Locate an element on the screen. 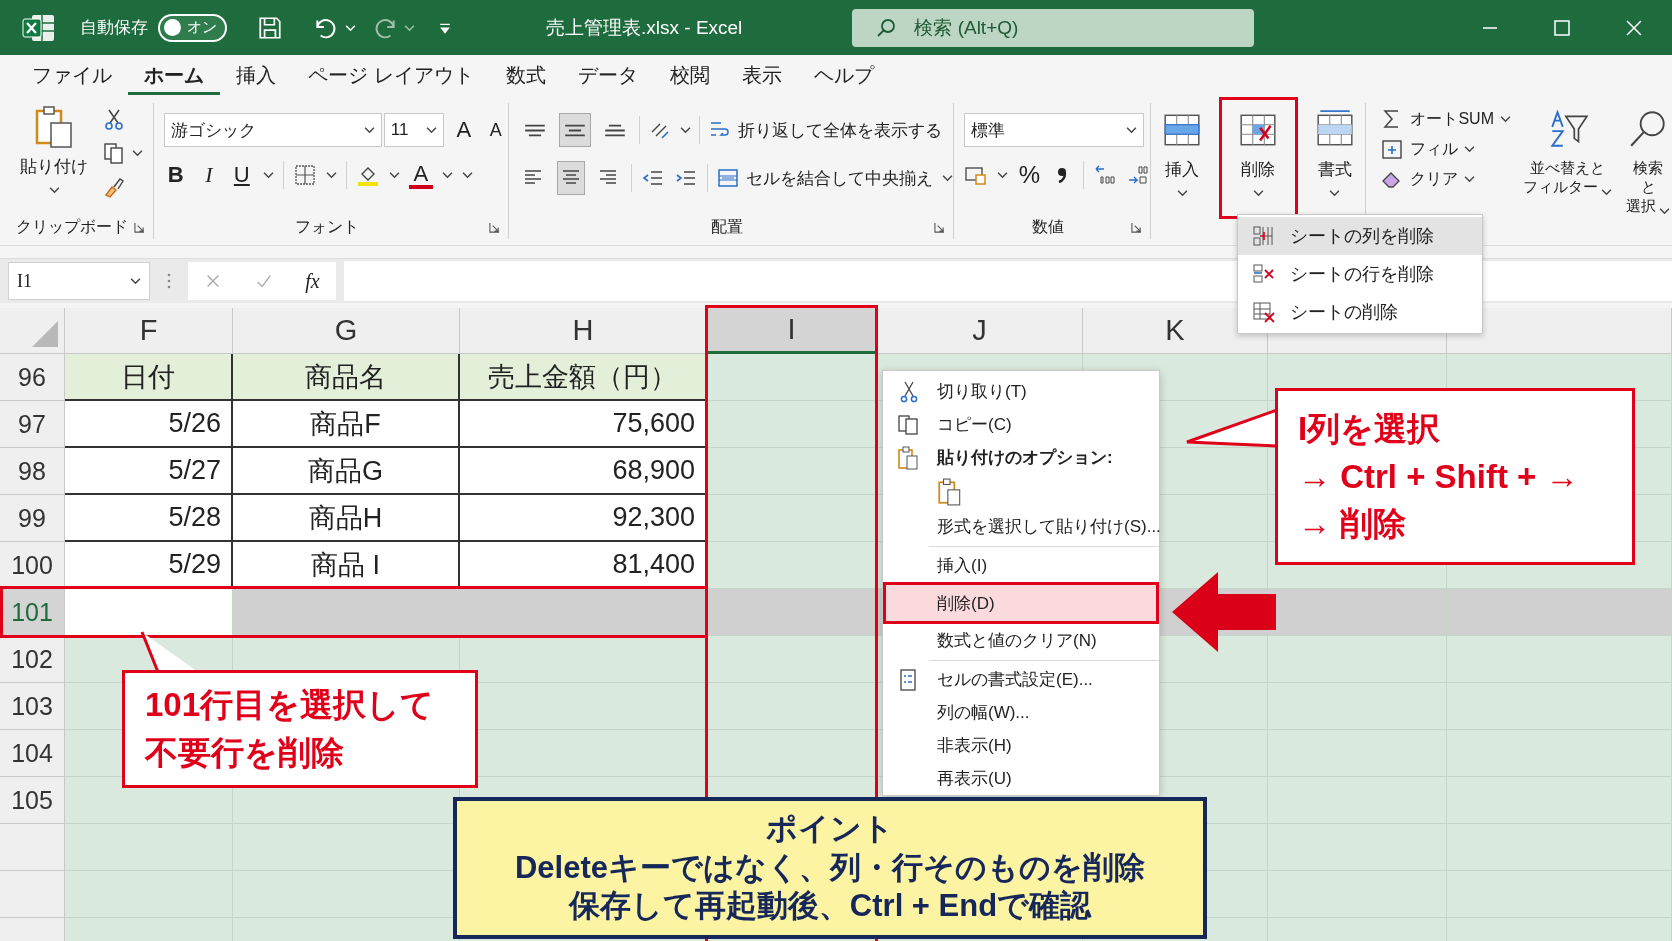  table-cell: 5/26 is located at coordinates (149, 424).